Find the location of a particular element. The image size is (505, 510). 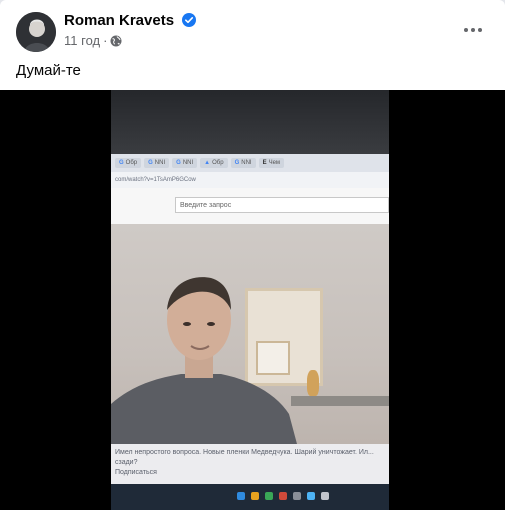

speaker-figure is located at coordinates (204, 360).